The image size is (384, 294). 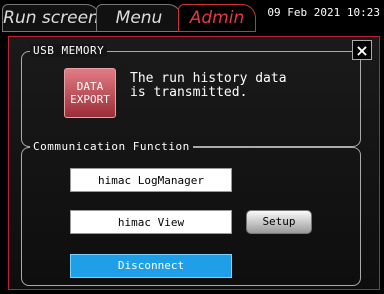 I want to click on usb-status-message: The run history data is transmitted., so click(x=208, y=86).